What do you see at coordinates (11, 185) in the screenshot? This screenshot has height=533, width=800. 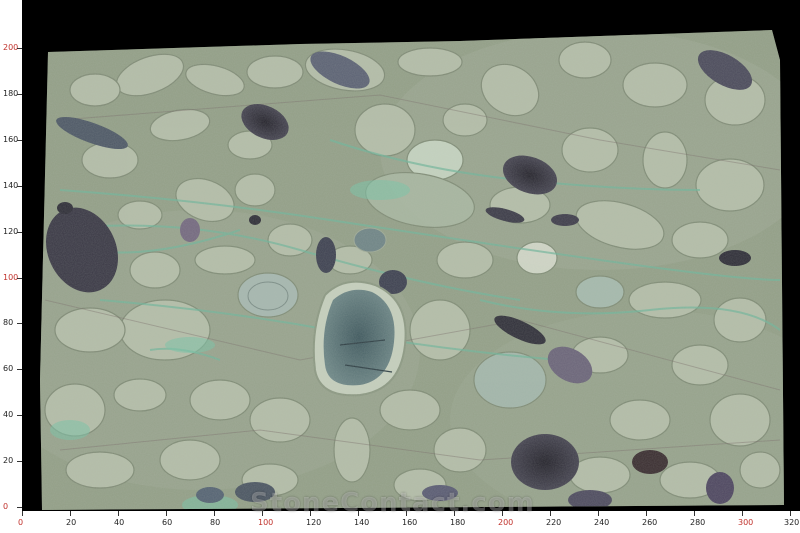 I see `ruler-left-label: 140` at bounding box center [11, 185].